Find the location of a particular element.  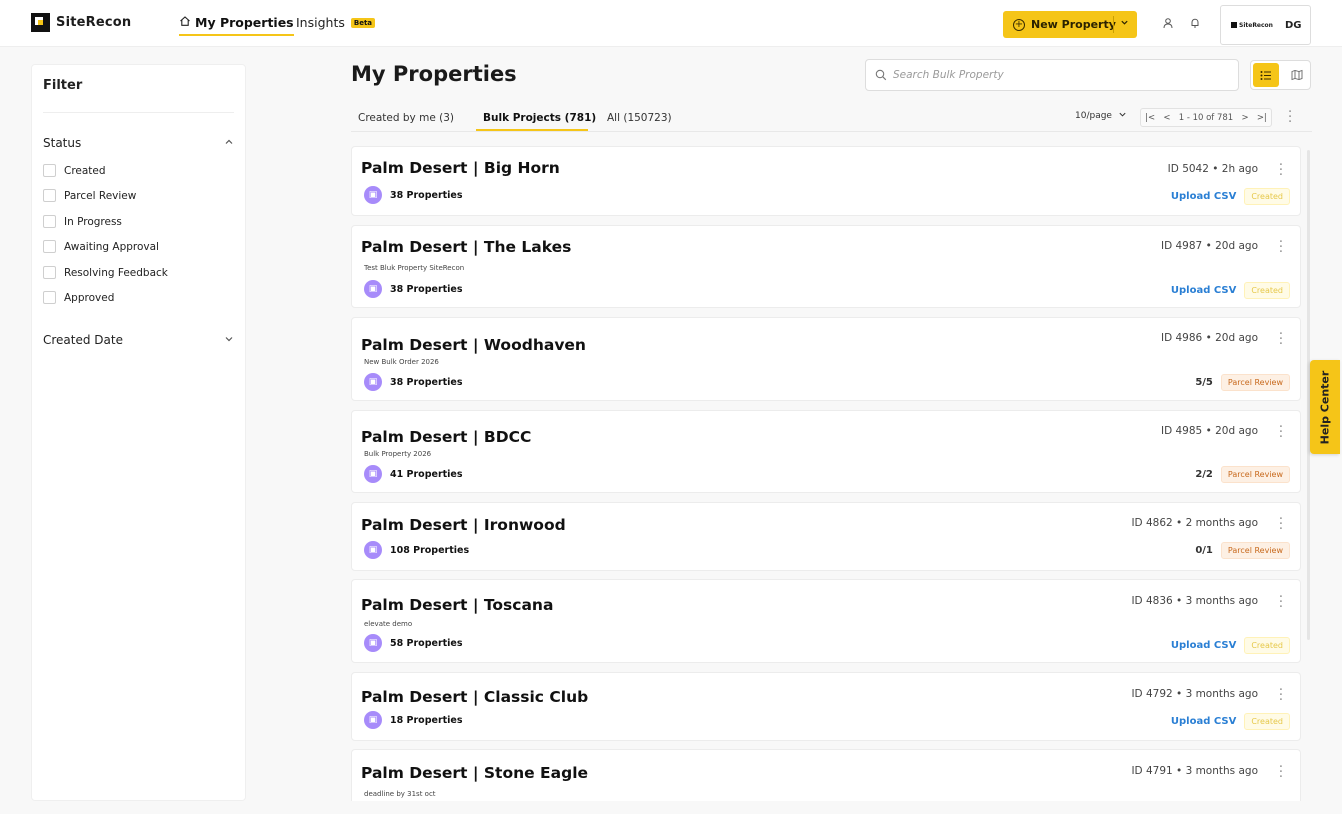

last-page-icon: >| is located at coordinates (1262, 118).